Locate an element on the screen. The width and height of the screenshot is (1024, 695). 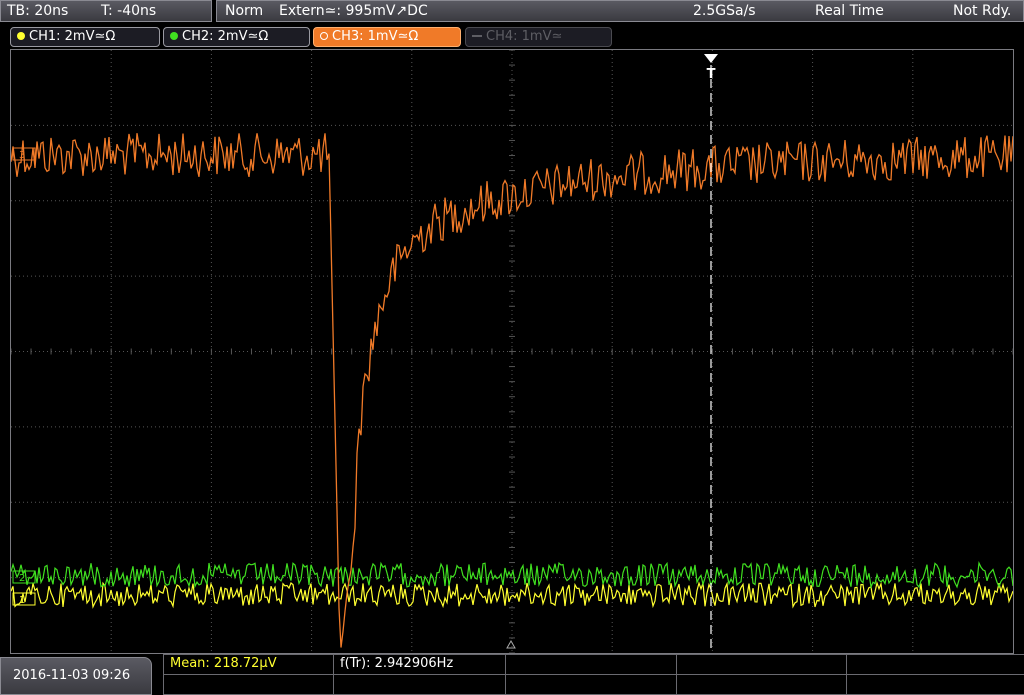
trigger-marker-icon: T is located at coordinates (711, 68).